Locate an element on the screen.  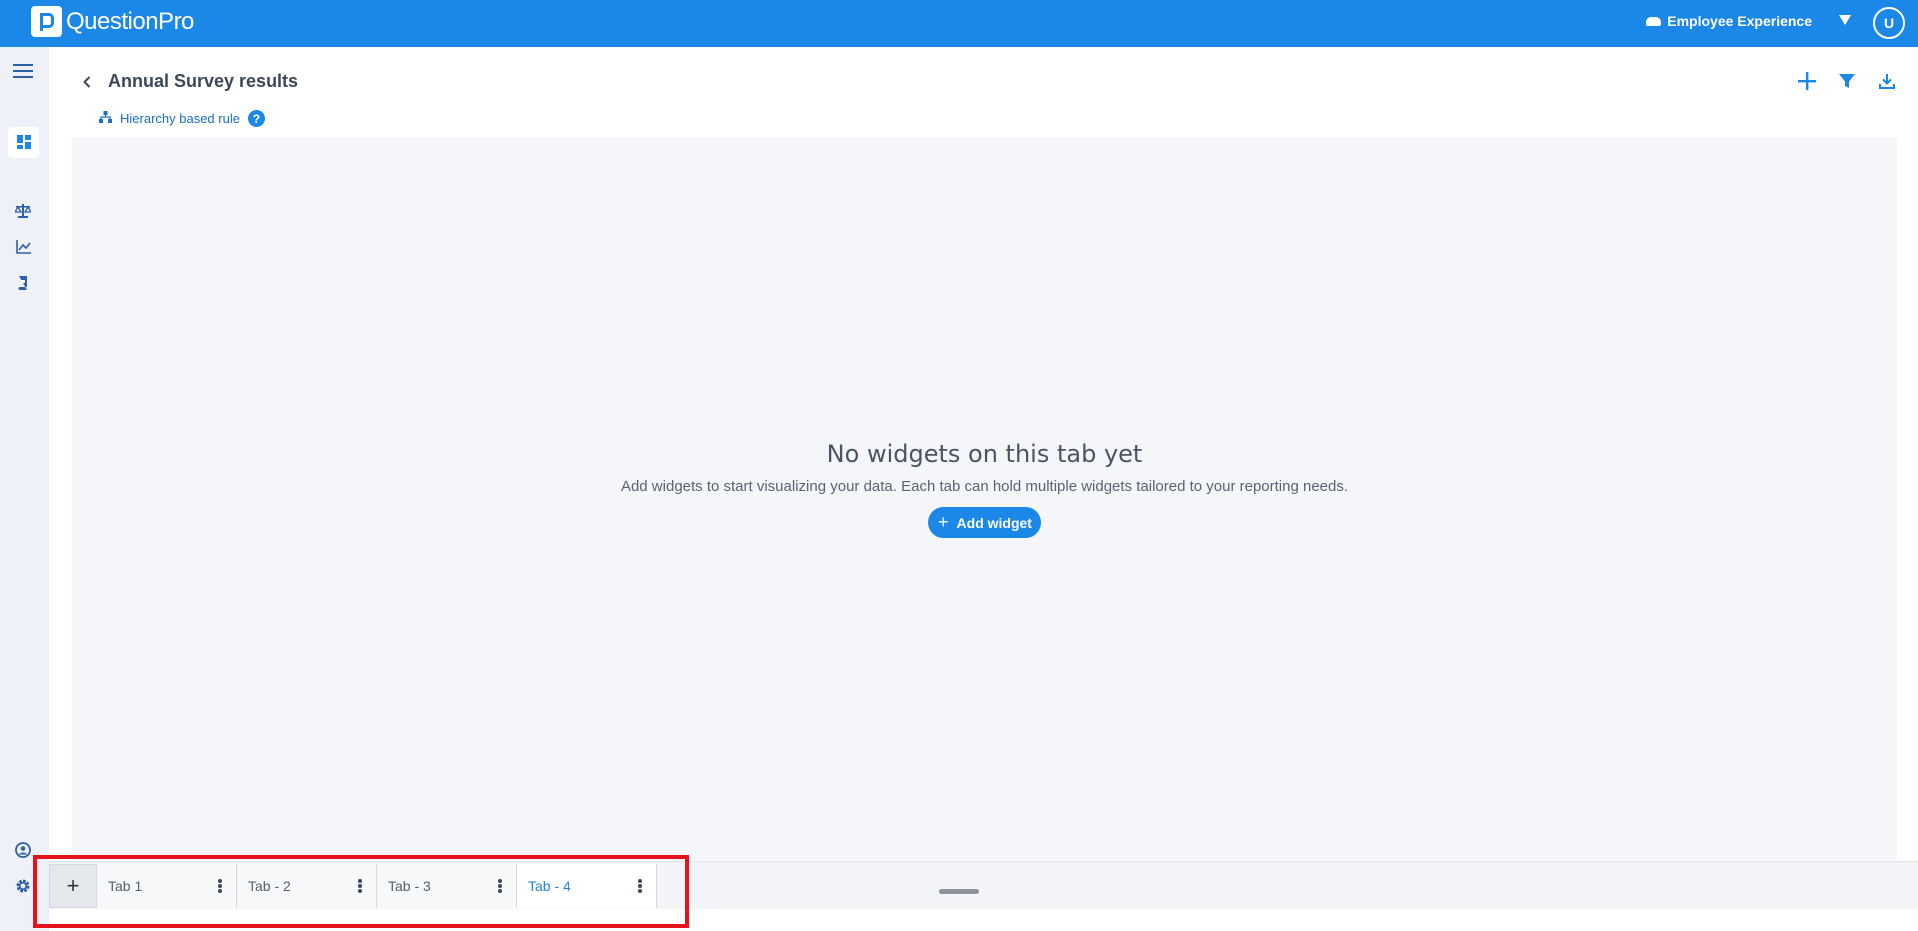
logo-text: QuestionPro is located at coordinates (130, 21).